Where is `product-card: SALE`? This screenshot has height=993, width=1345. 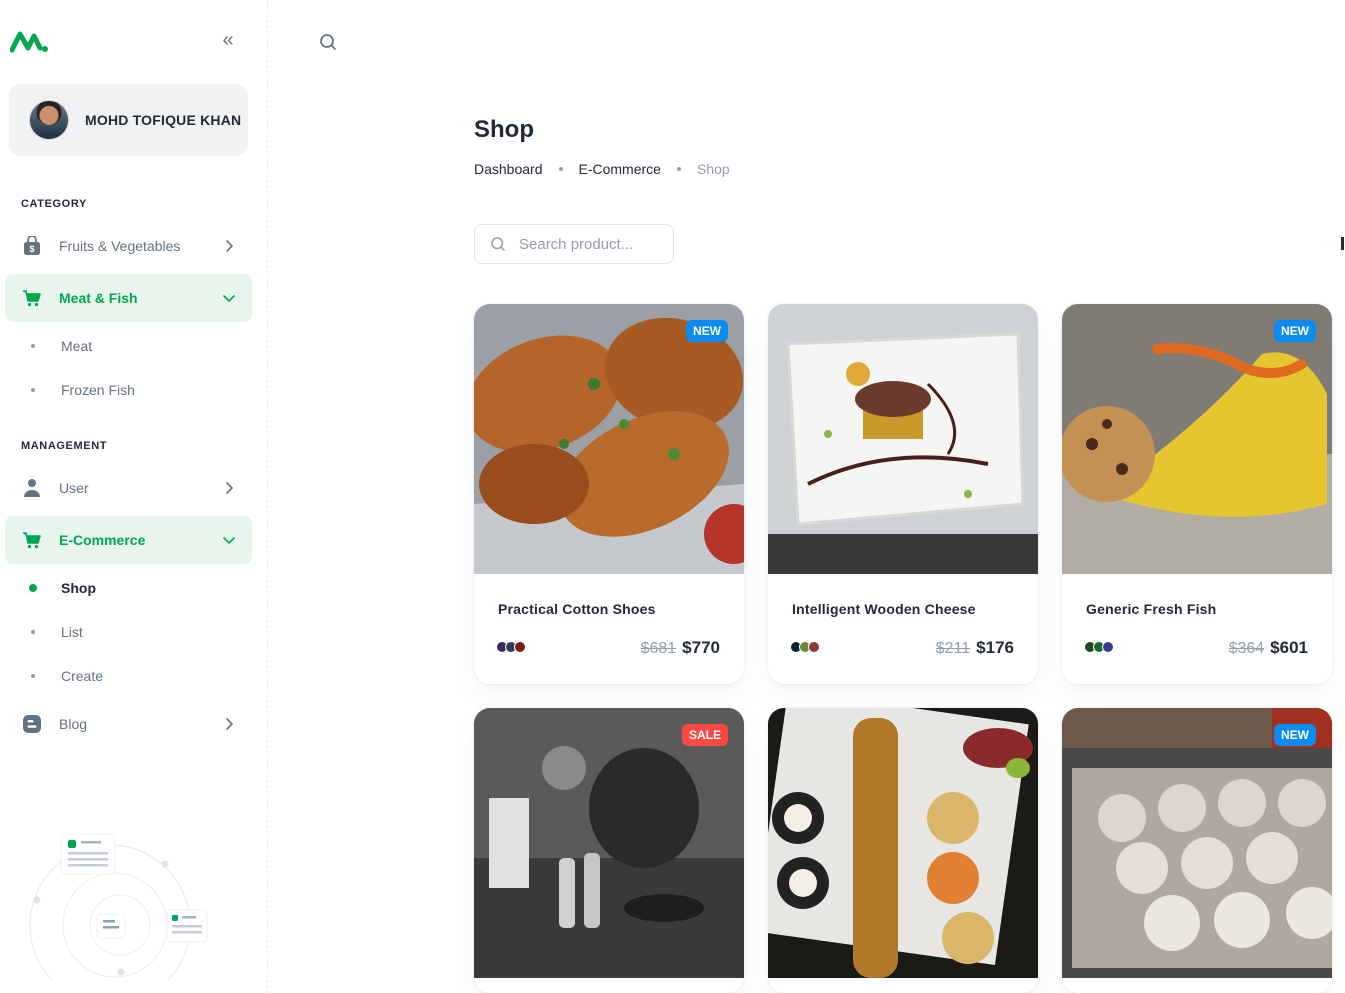
product-card: SALE is located at coordinates (609, 850).